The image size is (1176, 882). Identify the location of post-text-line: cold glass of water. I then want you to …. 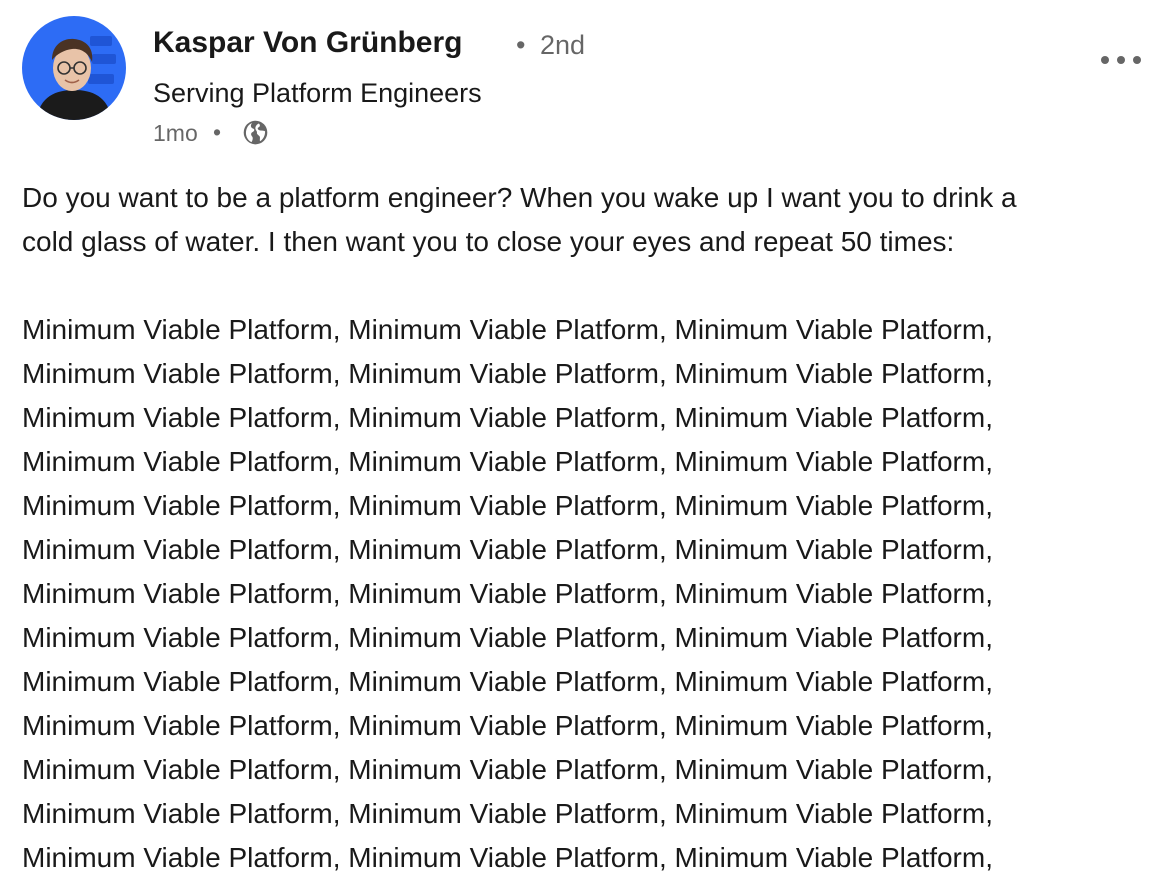
(488, 241).